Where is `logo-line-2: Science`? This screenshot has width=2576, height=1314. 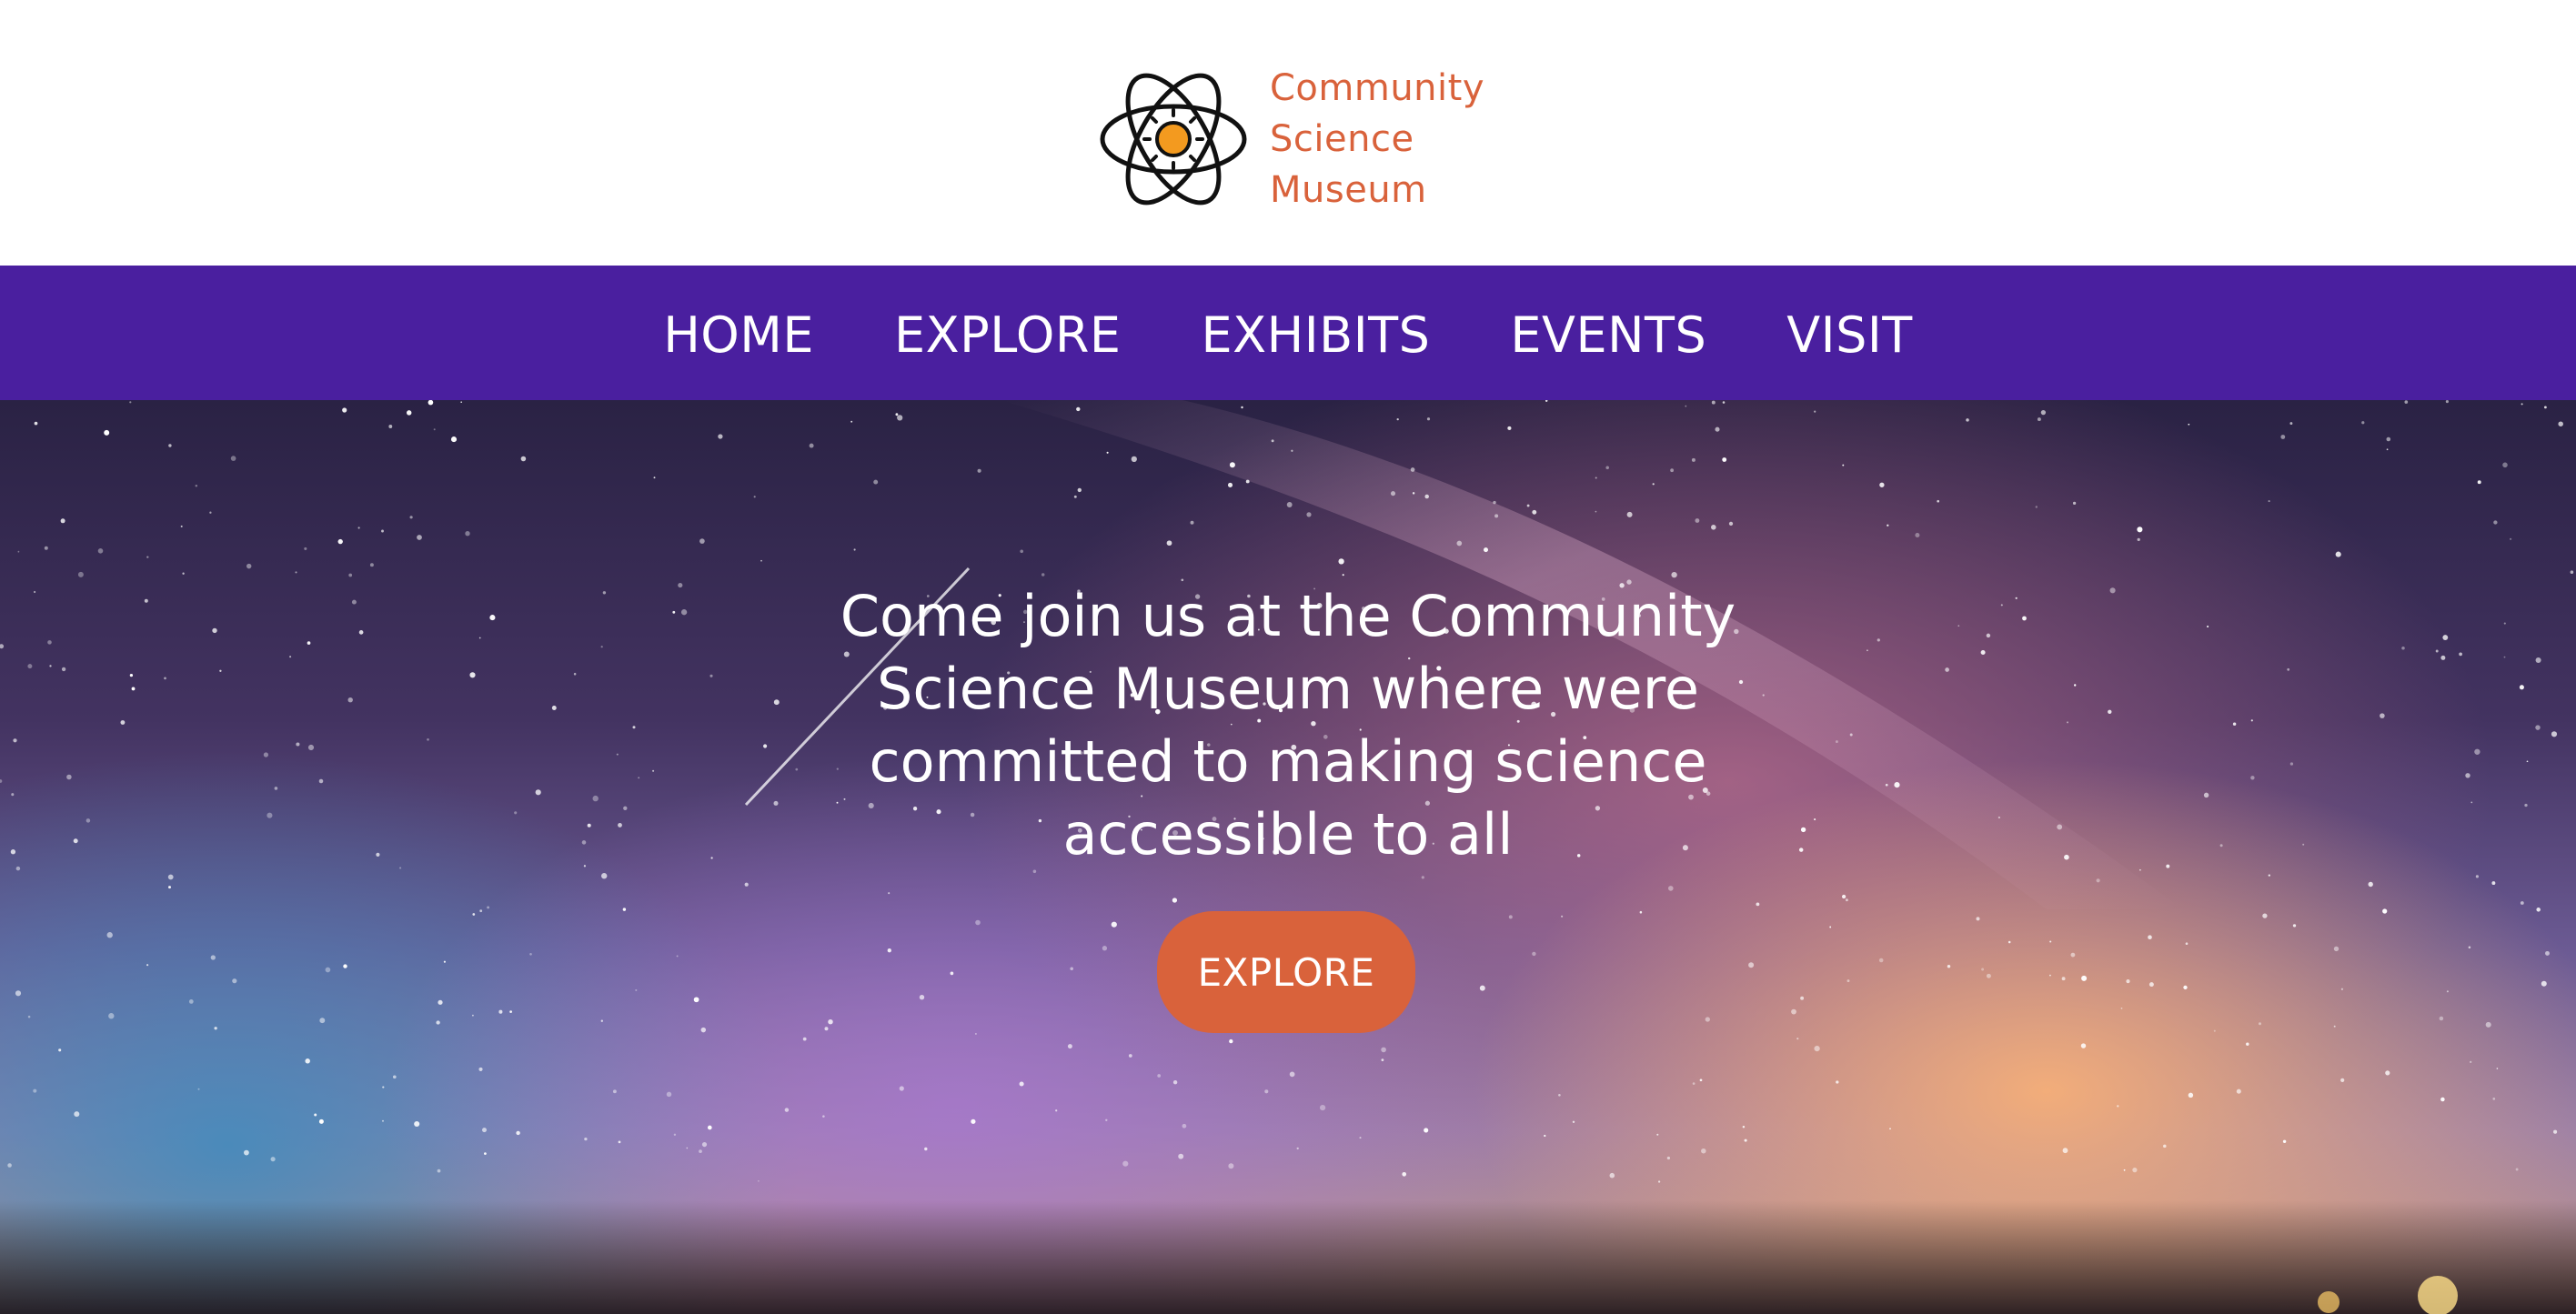 logo-line-2: Science is located at coordinates (1342, 139).